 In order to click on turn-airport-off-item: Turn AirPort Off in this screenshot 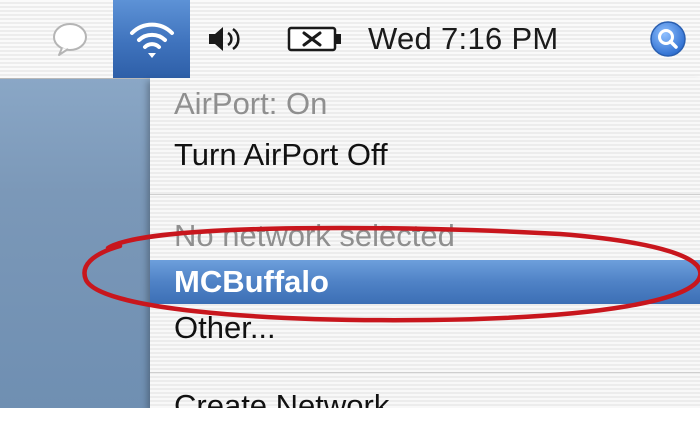, I will do `click(425, 155)`.